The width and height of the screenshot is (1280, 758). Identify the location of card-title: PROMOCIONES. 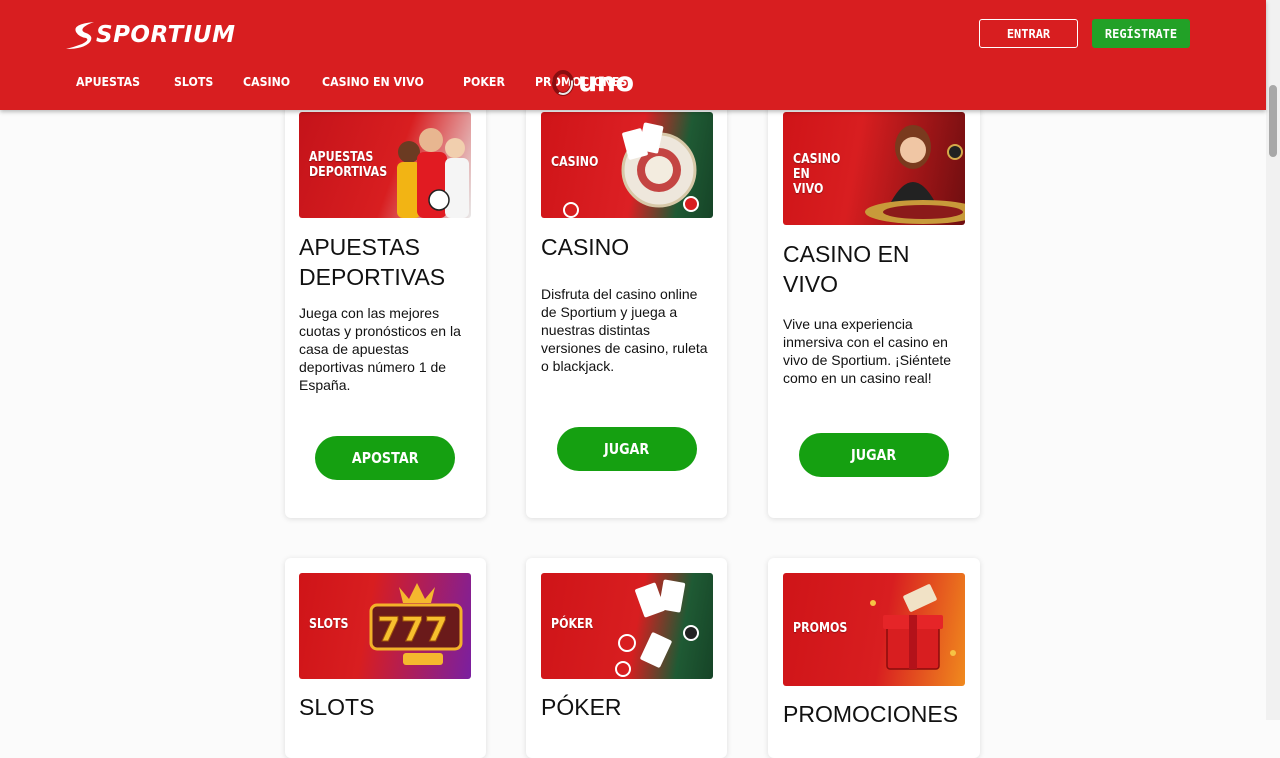
(871, 714).